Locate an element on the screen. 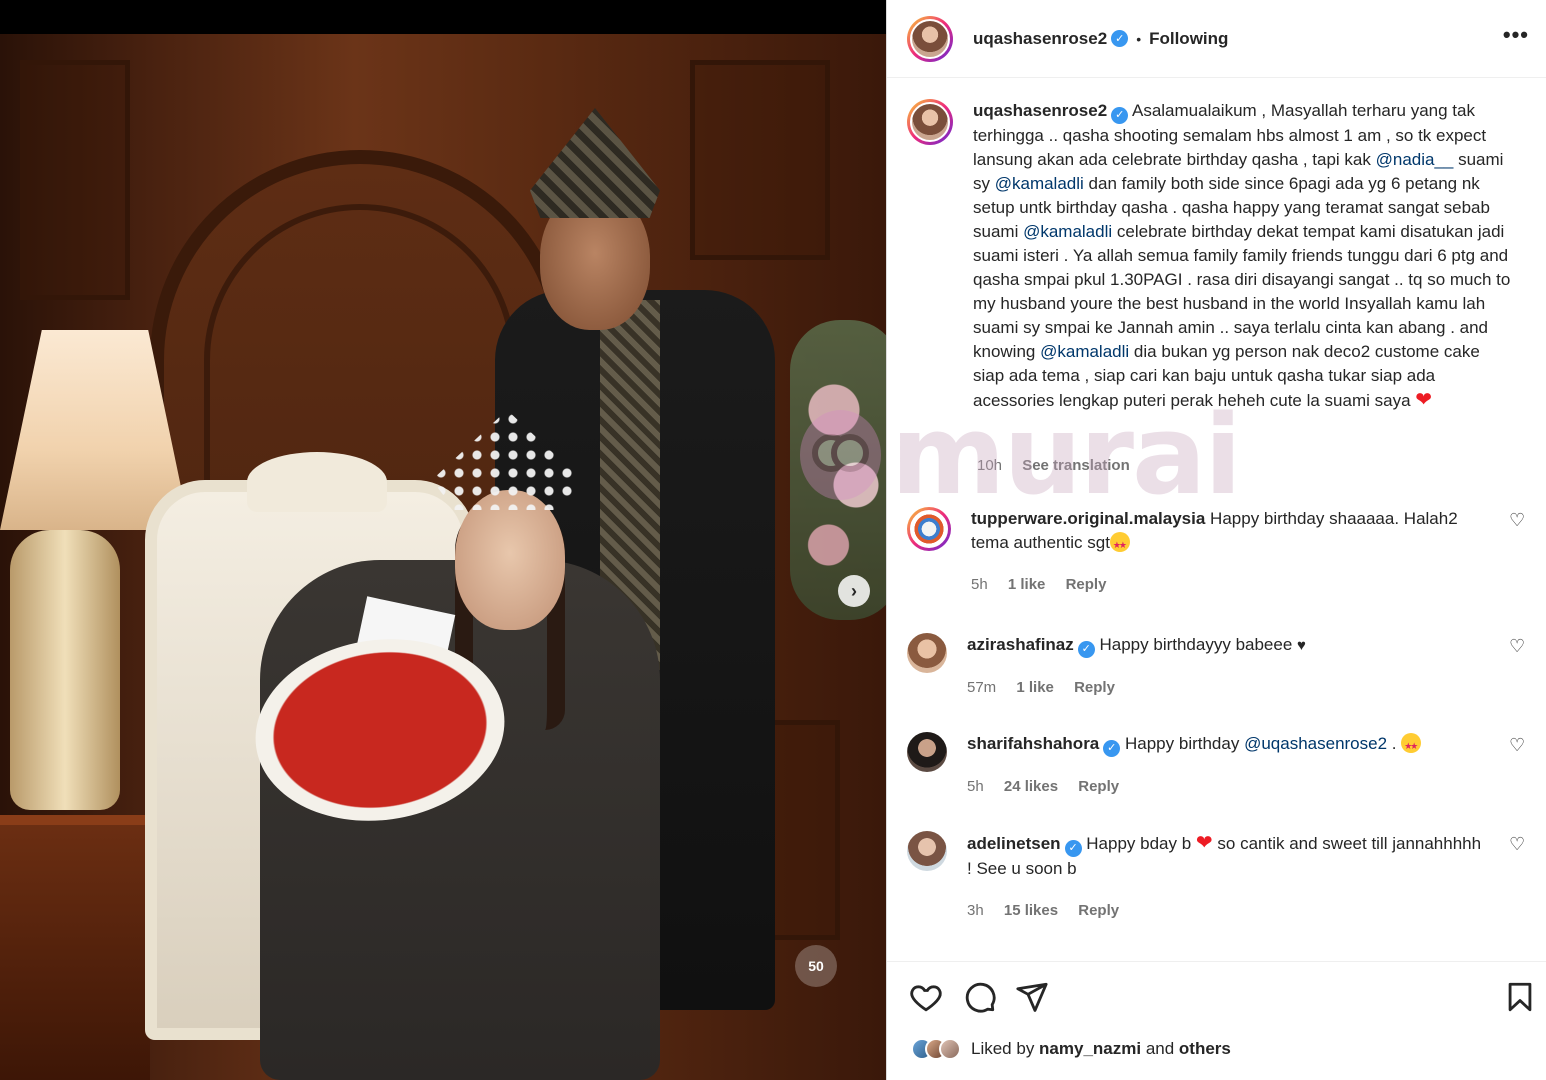 This screenshot has height=1080, width=1546. liked-by-and: and is located at coordinates (1160, 1048).